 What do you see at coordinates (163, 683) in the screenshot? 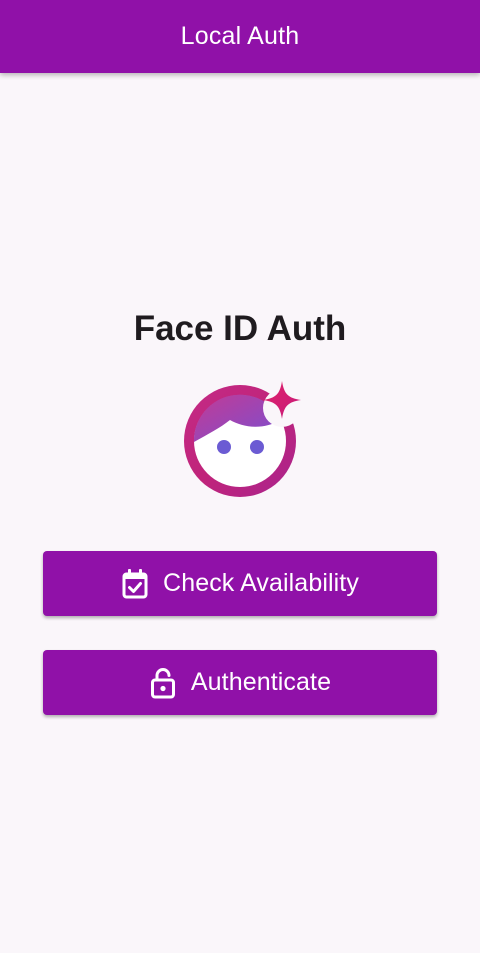
I see `unlock-icon` at bounding box center [163, 683].